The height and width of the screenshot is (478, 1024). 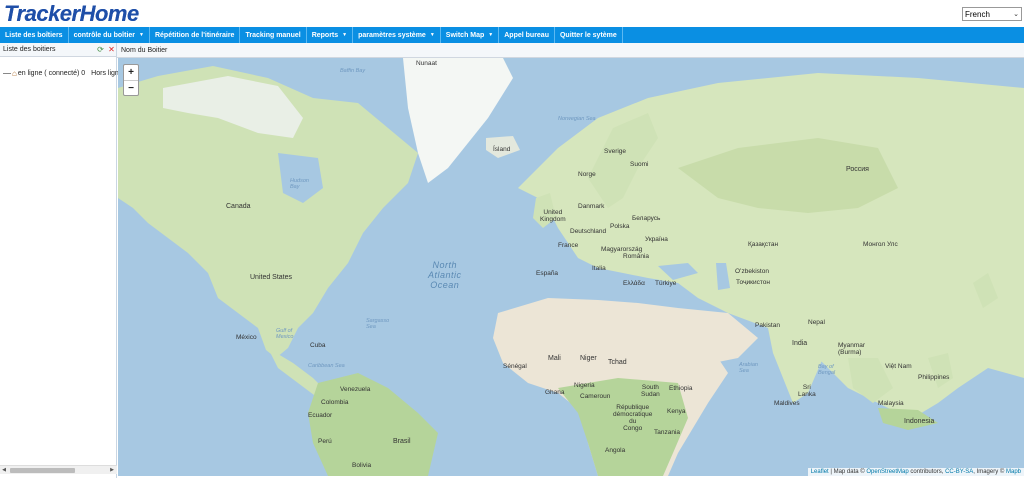 I want to click on language-select: French ⌄, so click(x=992, y=14).